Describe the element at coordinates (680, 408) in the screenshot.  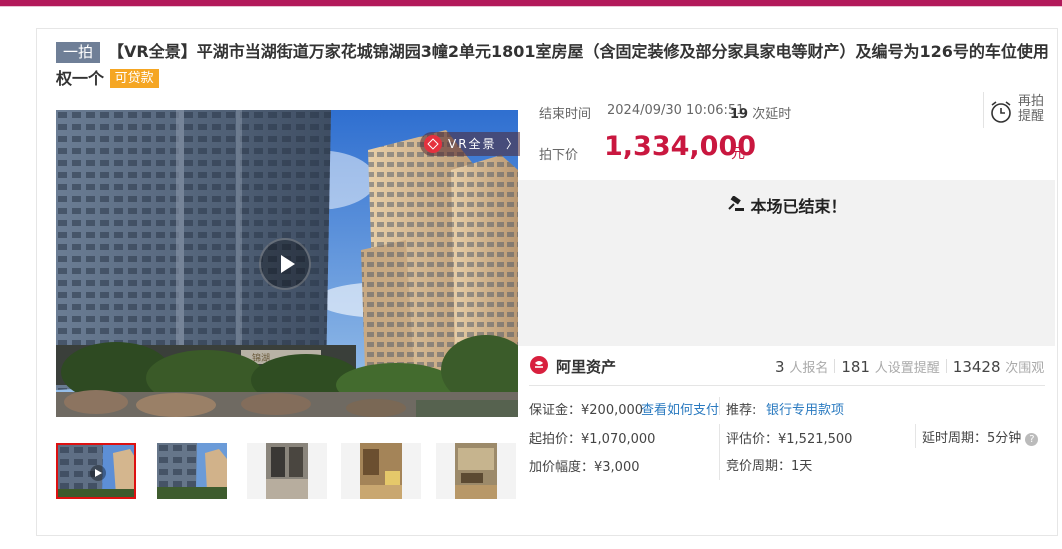
I see `how-to-pay-link: 查看如何支付` at that location.